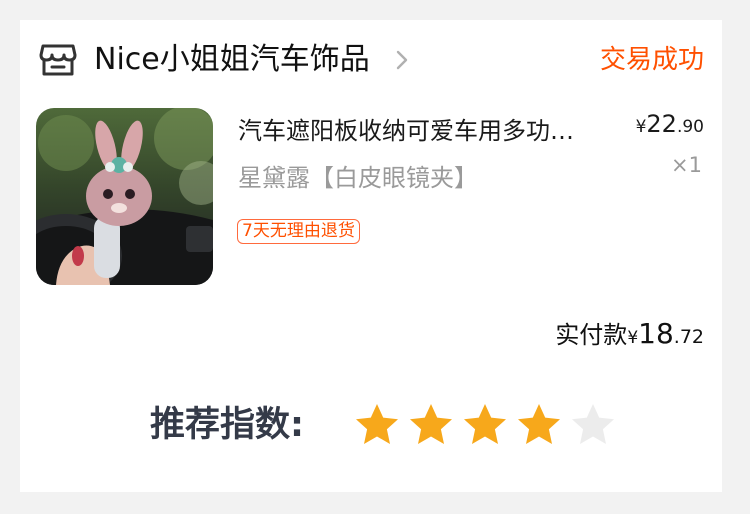 The width and height of the screenshot is (750, 514). What do you see at coordinates (358, 178) in the screenshot?
I see `product-sku: 星黛露【白皮眼镜夹】` at bounding box center [358, 178].